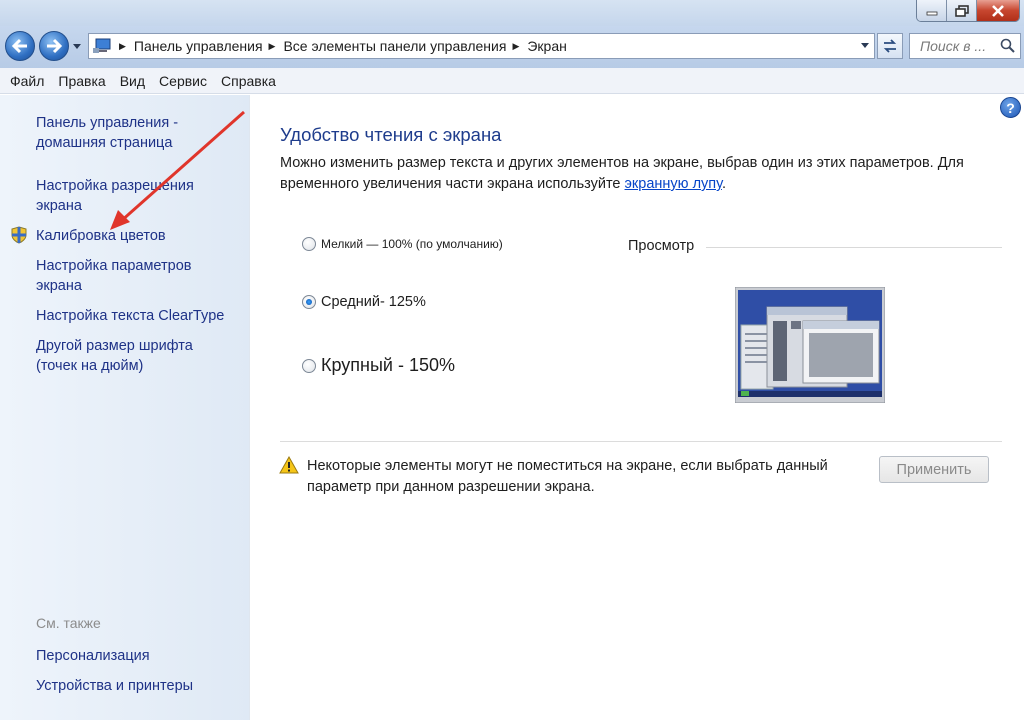 The height and width of the screenshot is (720, 1024). I want to click on maximize-button, so click(962, 10).